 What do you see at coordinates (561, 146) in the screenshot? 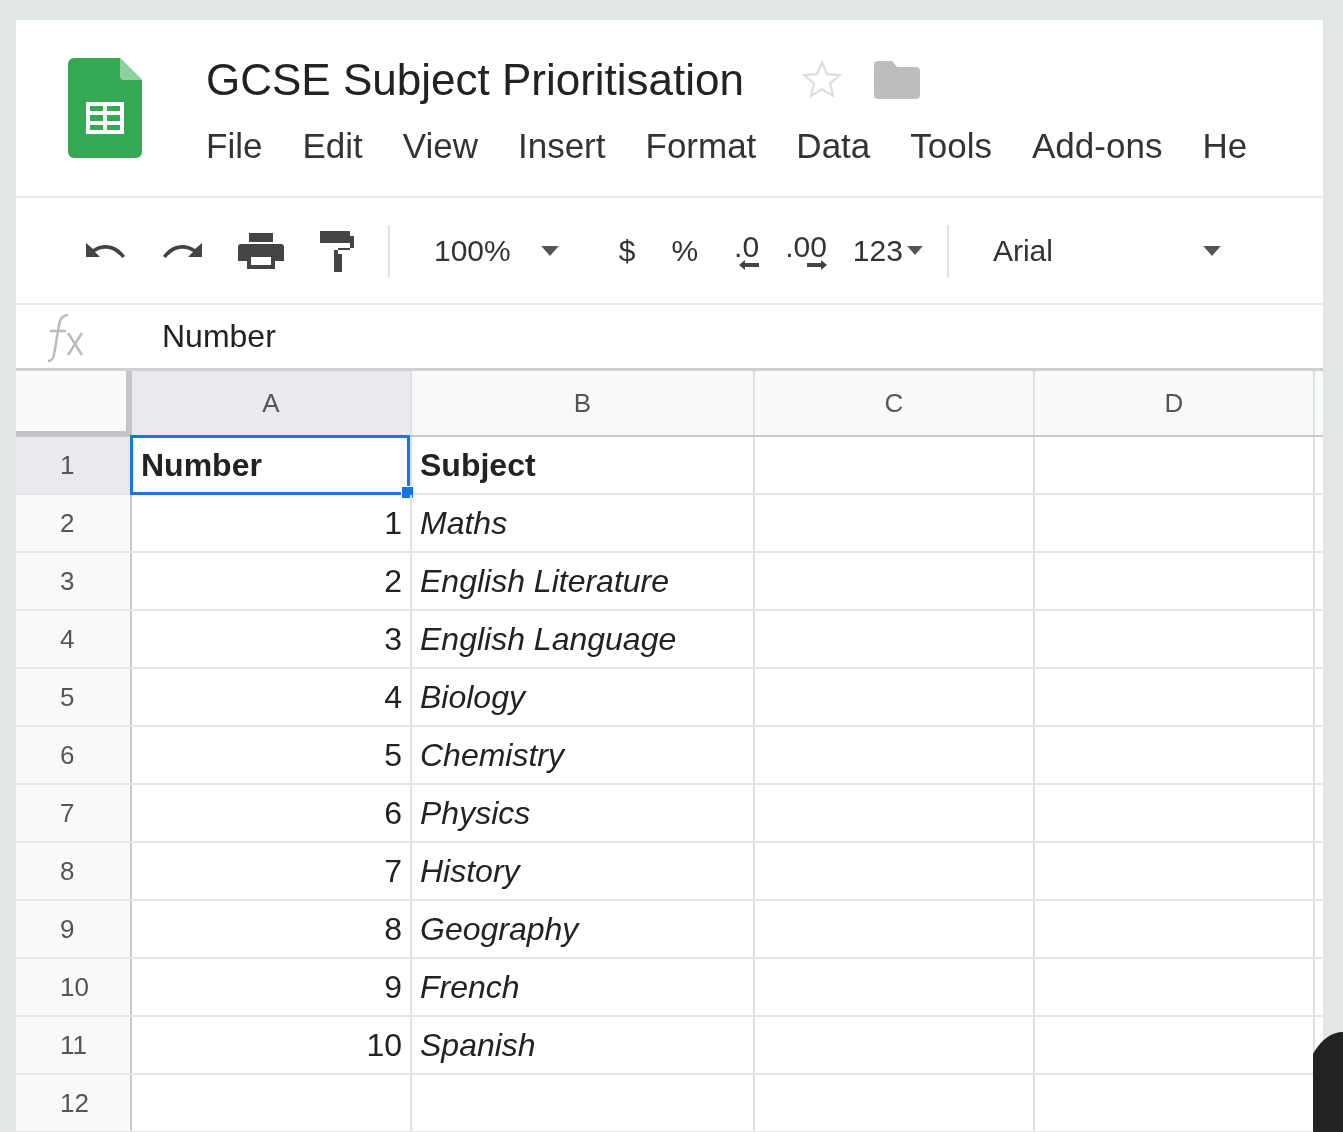
I see `menu-item: Insert` at bounding box center [561, 146].